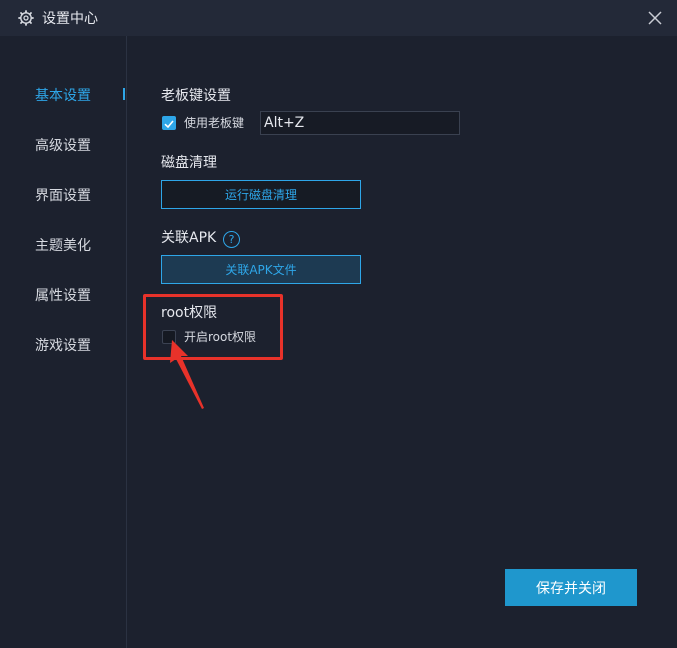 This screenshot has height=648, width=677. I want to click on boss-key-checkbox, so click(169, 123).